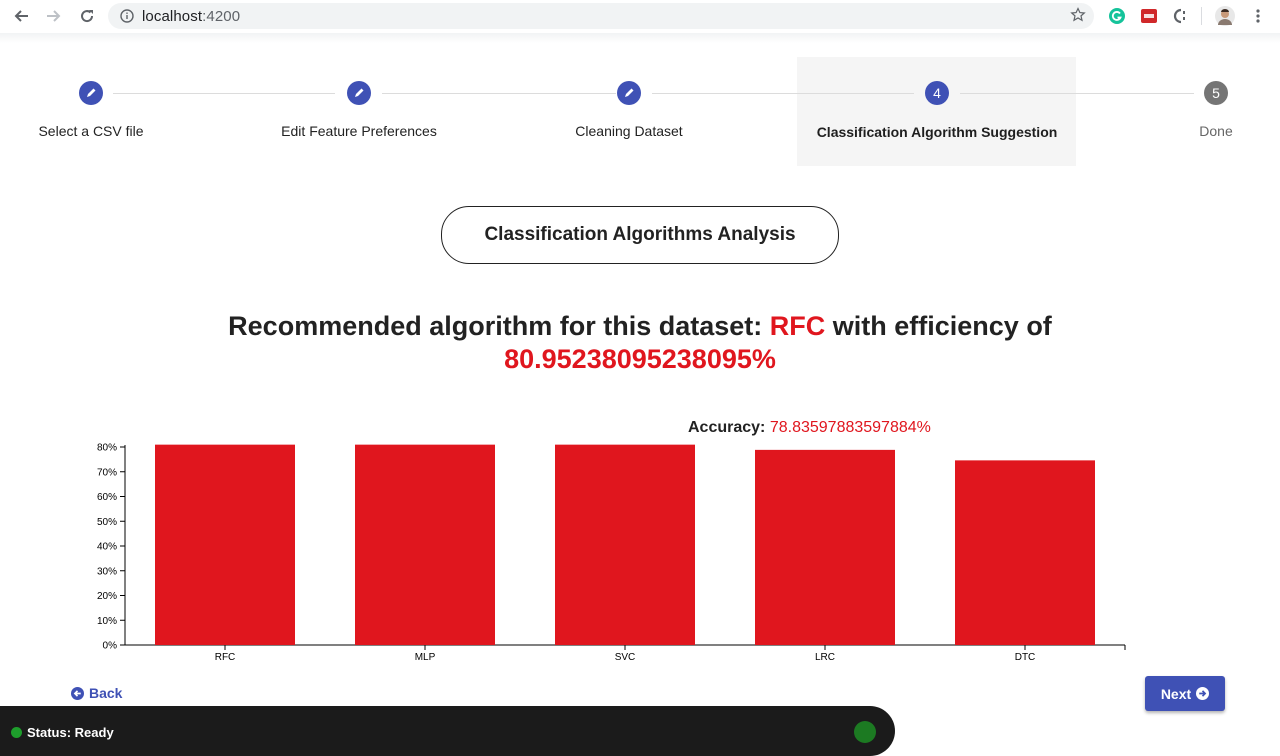 The height and width of the screenshot is (756, 1280). I want to click on step-4-label: Classification Algorithm Suggestion, so click(937, 132).